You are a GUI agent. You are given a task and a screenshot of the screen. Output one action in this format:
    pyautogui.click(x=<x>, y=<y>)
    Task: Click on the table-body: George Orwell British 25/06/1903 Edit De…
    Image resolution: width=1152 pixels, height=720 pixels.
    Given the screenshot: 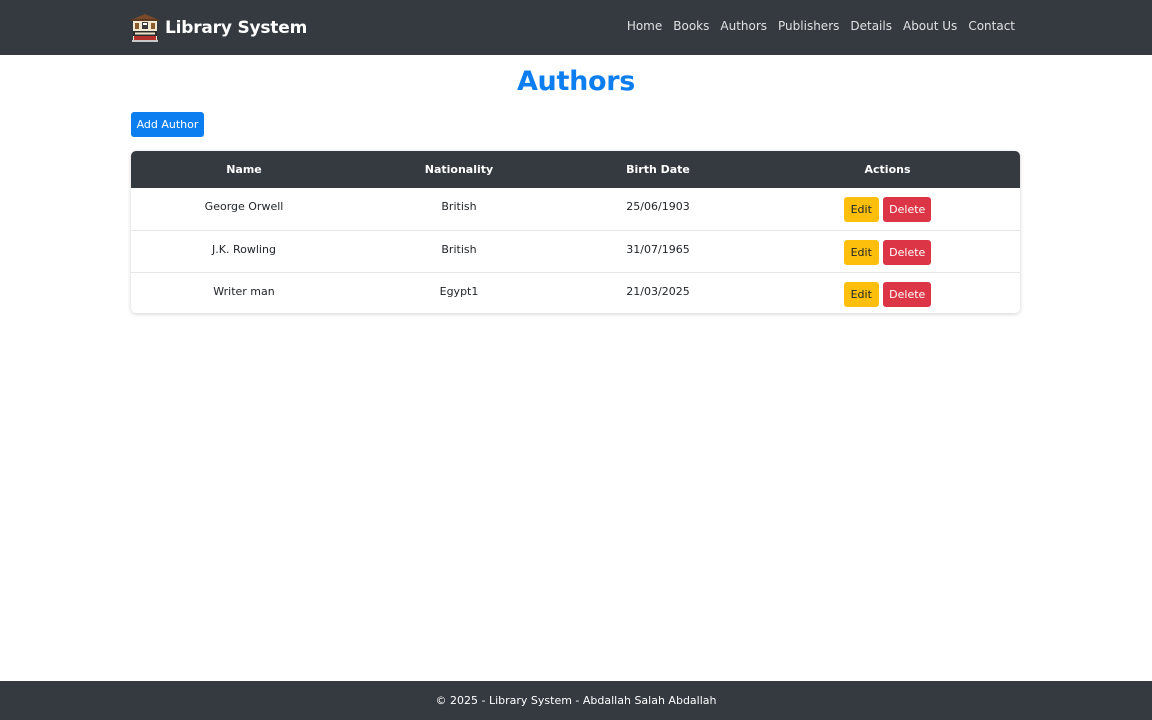 What is the action you would take?
    pyautogui.click(x=575, y=250)
    